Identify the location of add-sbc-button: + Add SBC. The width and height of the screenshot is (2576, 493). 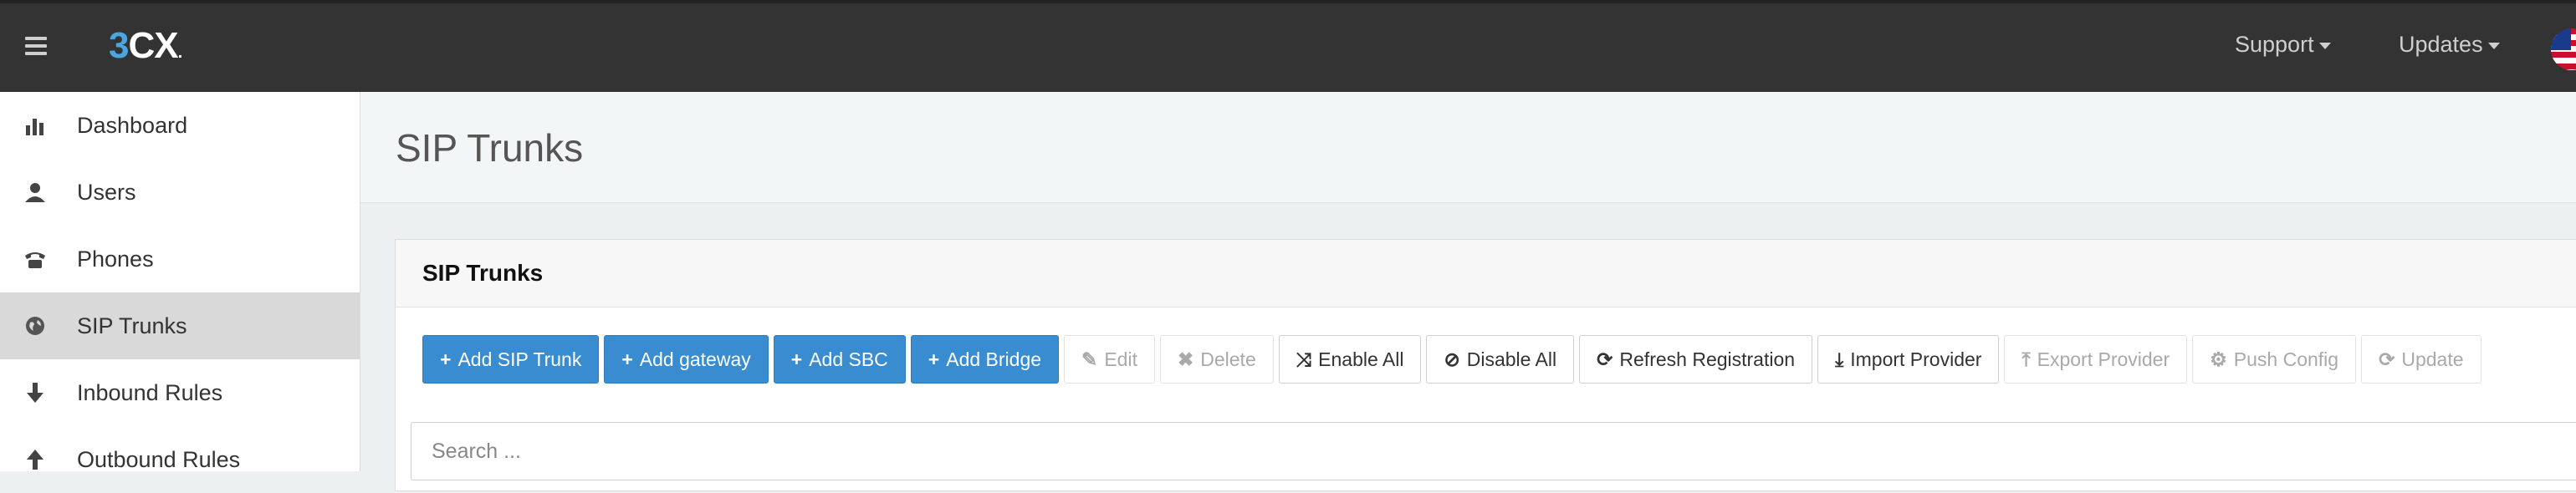
(839, 359).